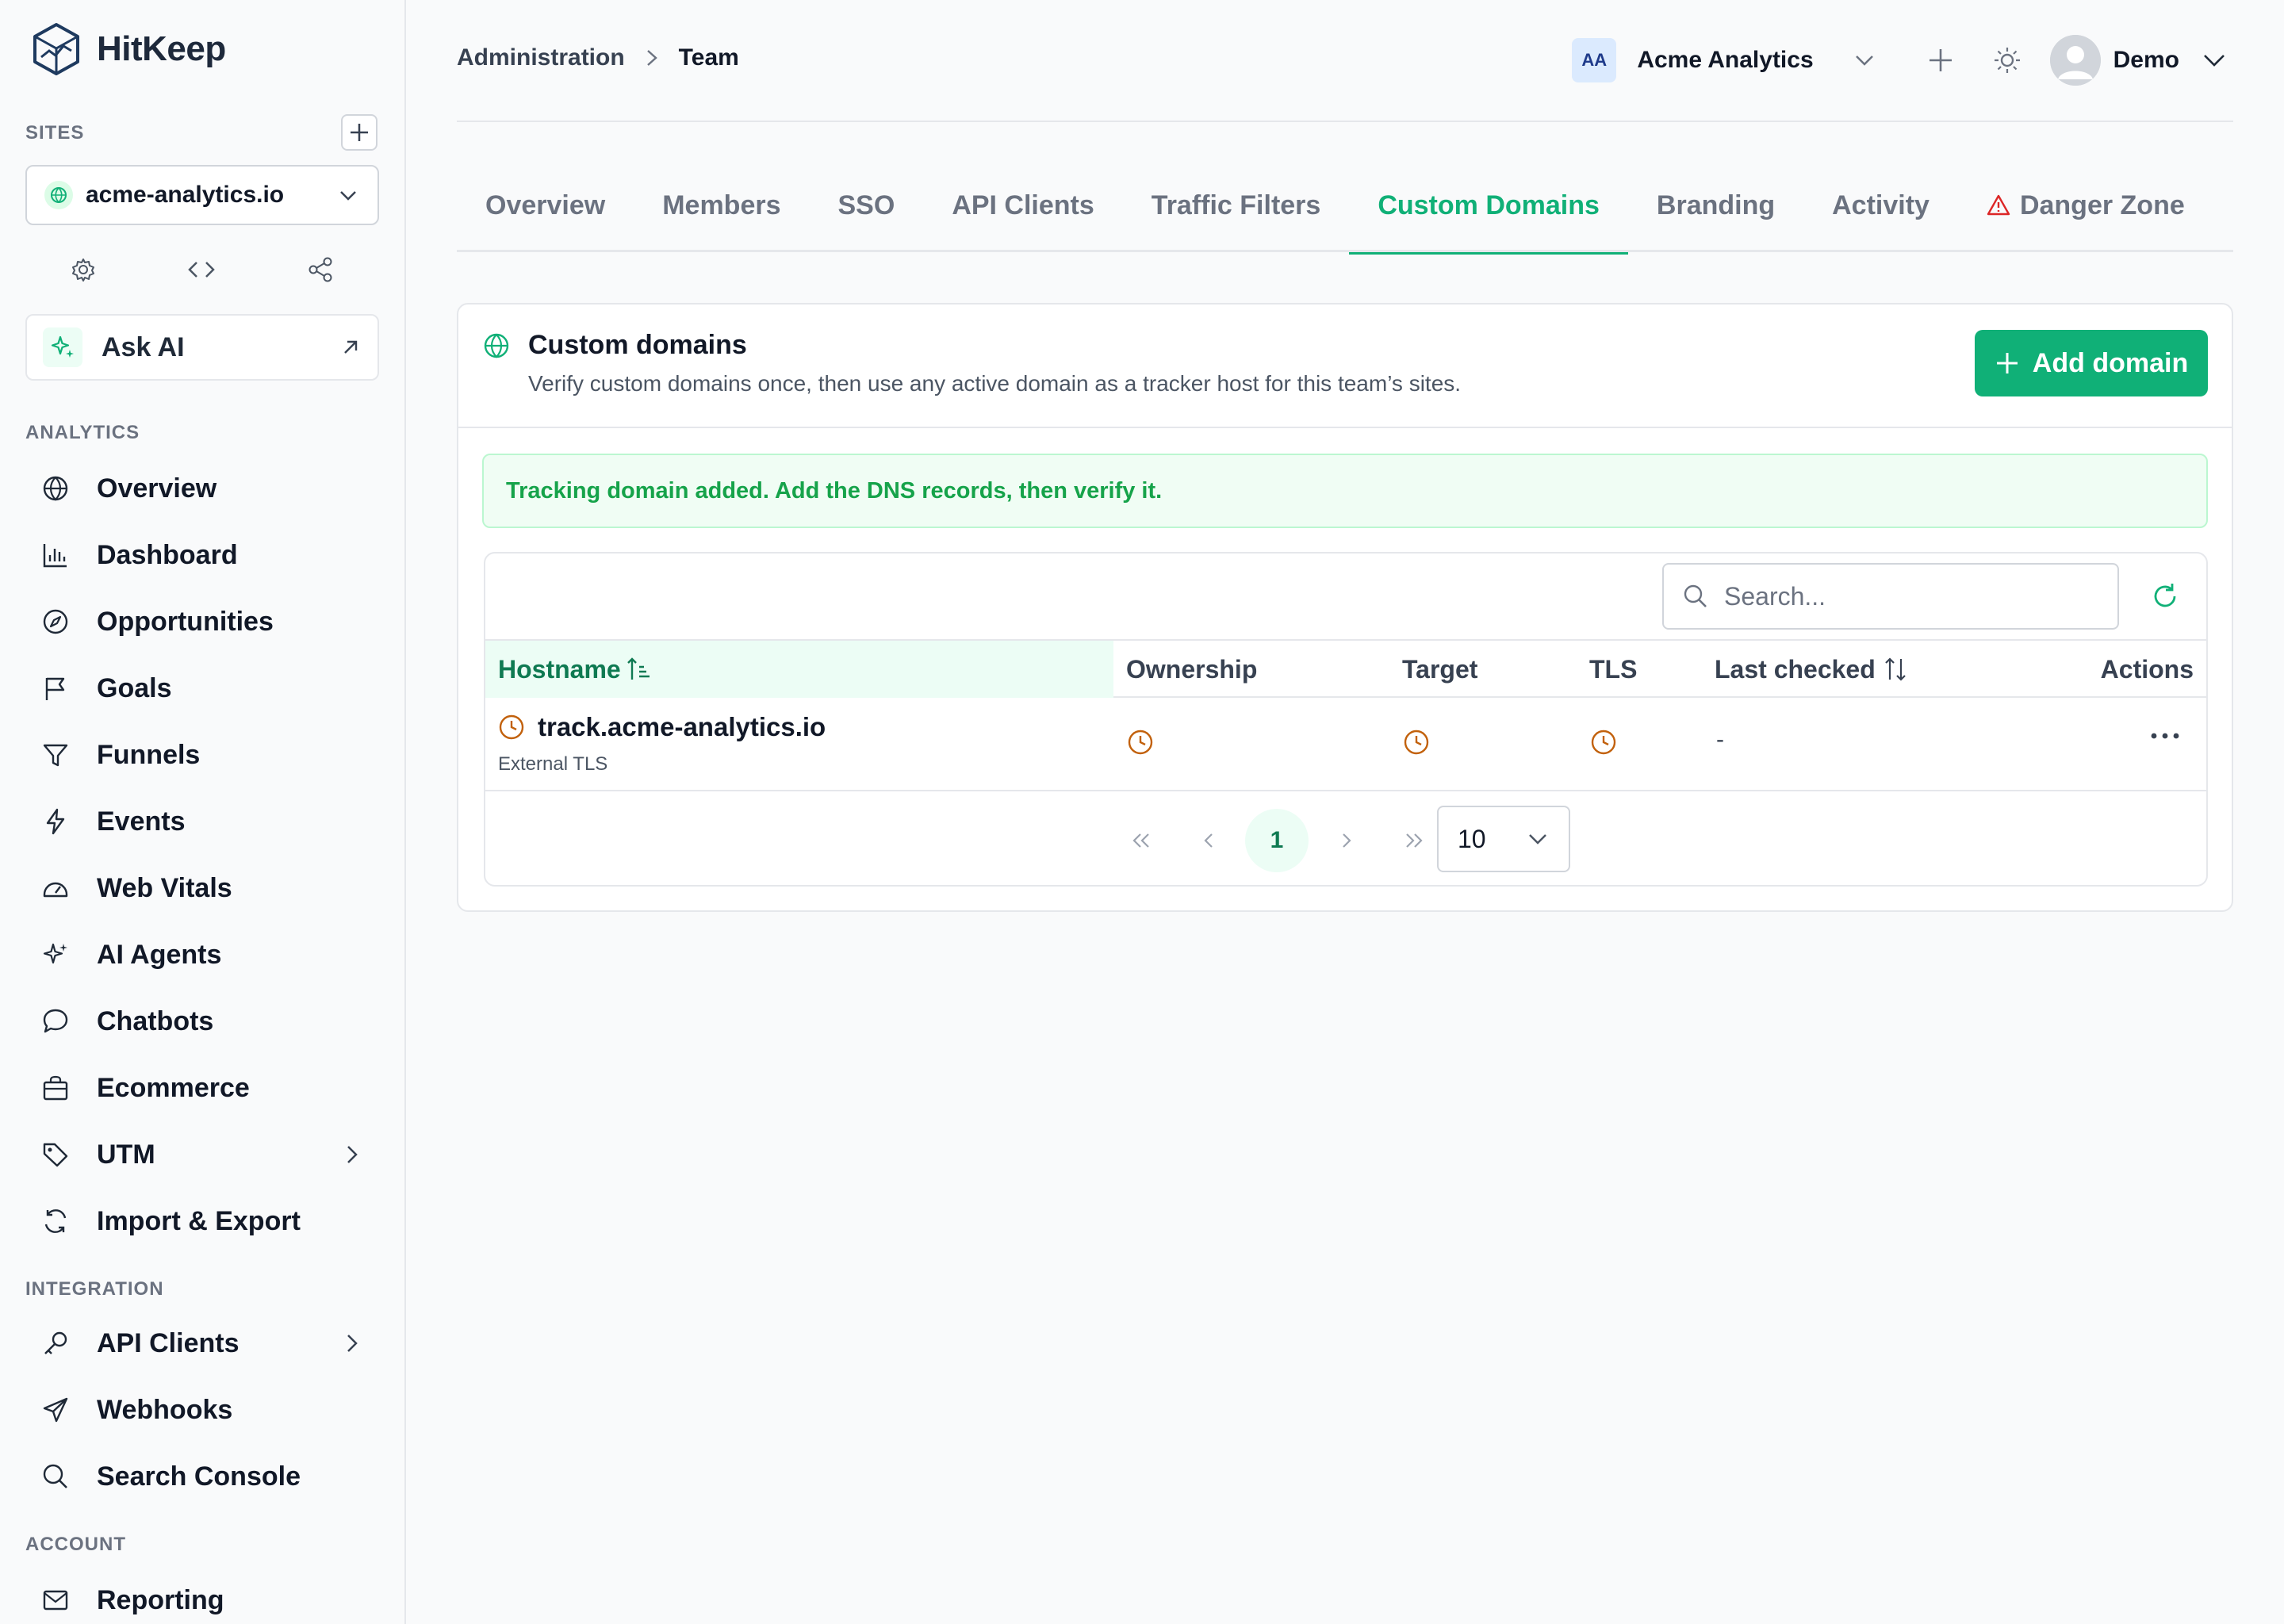  I want to click on hostname-subtitle: External TLS, so click(553, 764).